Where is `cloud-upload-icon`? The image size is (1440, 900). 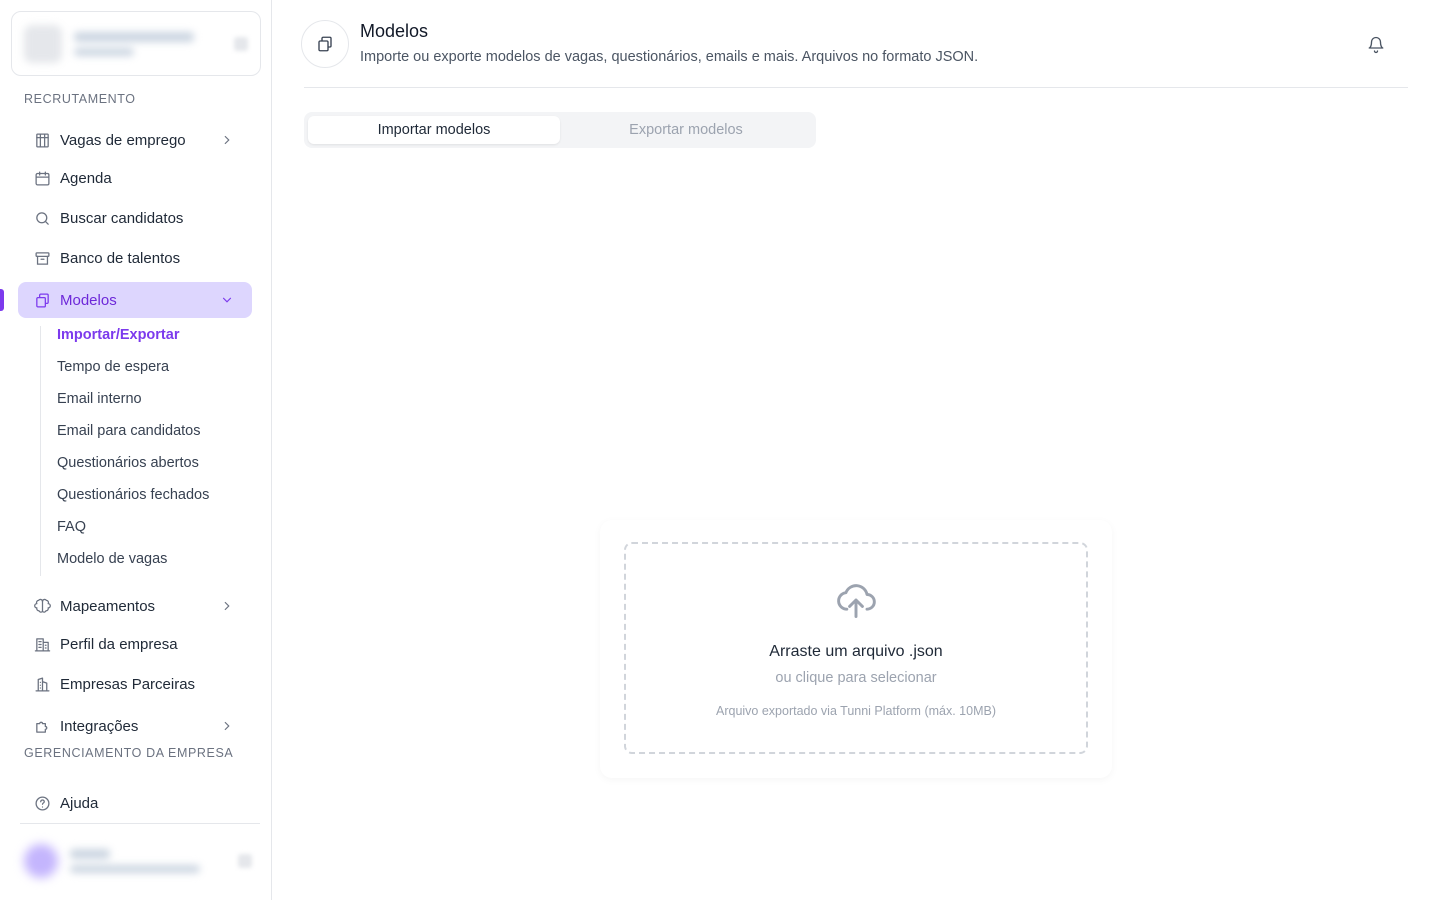
cloud-upload-icon is located at coordinates (856, 601).